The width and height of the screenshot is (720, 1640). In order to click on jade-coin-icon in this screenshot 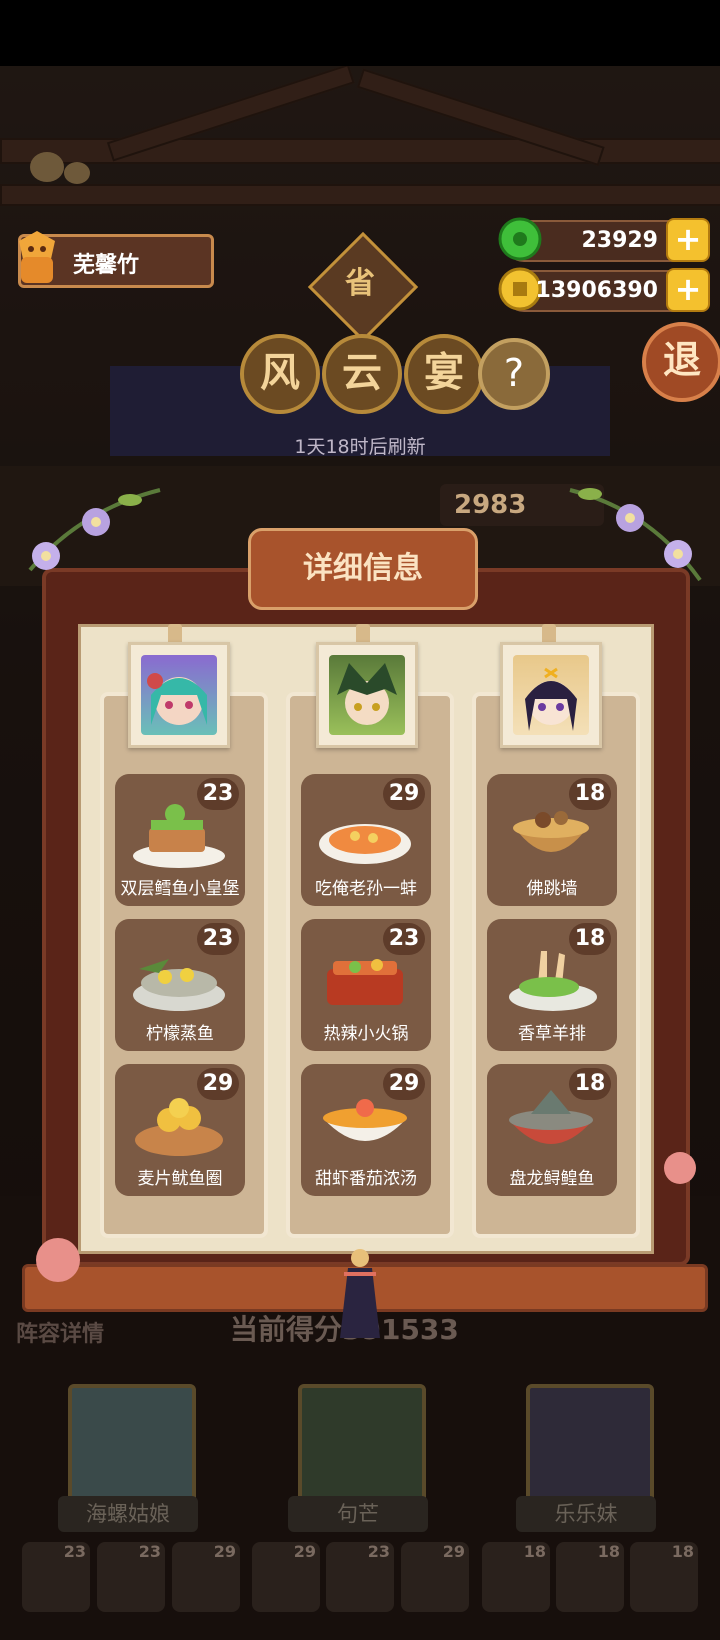, I will do `click(520, 239)`.